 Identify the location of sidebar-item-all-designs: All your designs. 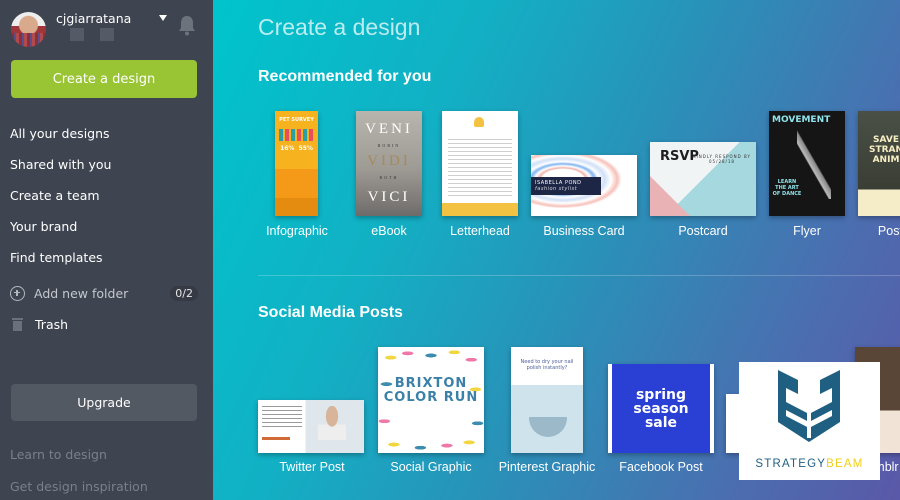
(60, 133).